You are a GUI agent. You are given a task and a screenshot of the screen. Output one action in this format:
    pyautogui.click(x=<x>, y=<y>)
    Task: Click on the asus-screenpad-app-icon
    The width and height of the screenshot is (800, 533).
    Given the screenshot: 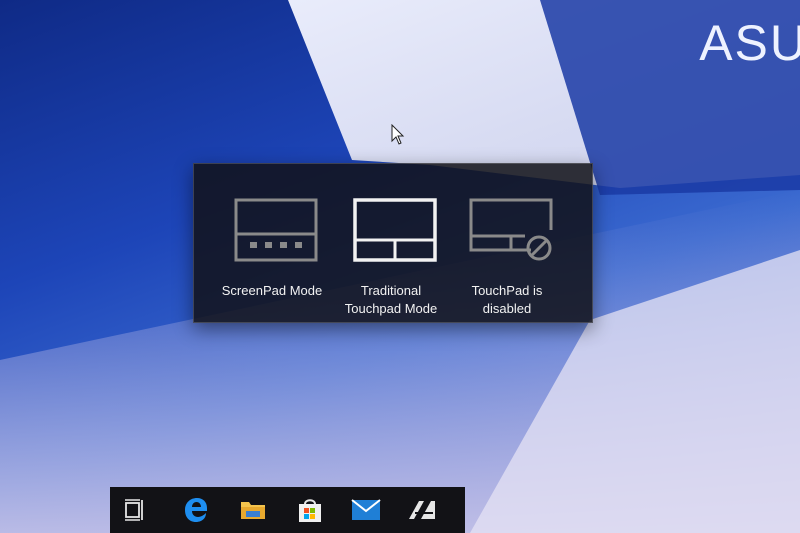 What is the action you would take?
    pyautogui.click(x=422, y=510)
    